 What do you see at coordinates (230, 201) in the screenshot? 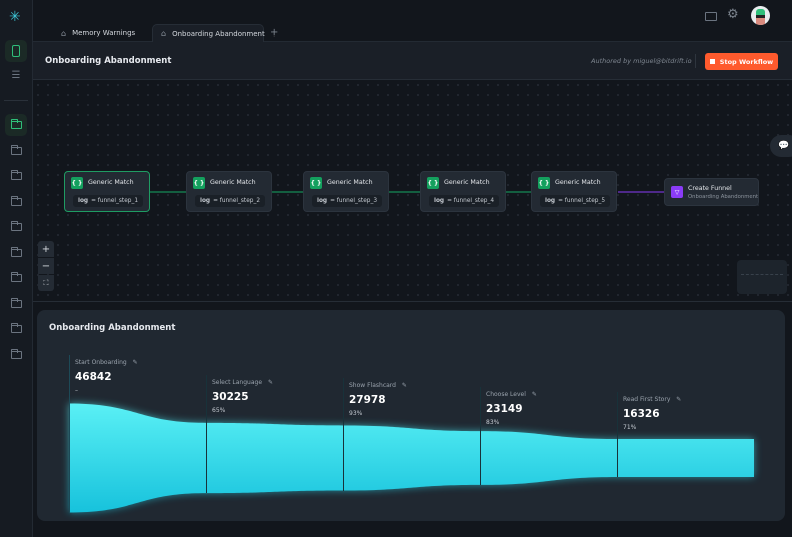
I see `node-condition: log = funnel_step_2` at bounding box center [230, 201].